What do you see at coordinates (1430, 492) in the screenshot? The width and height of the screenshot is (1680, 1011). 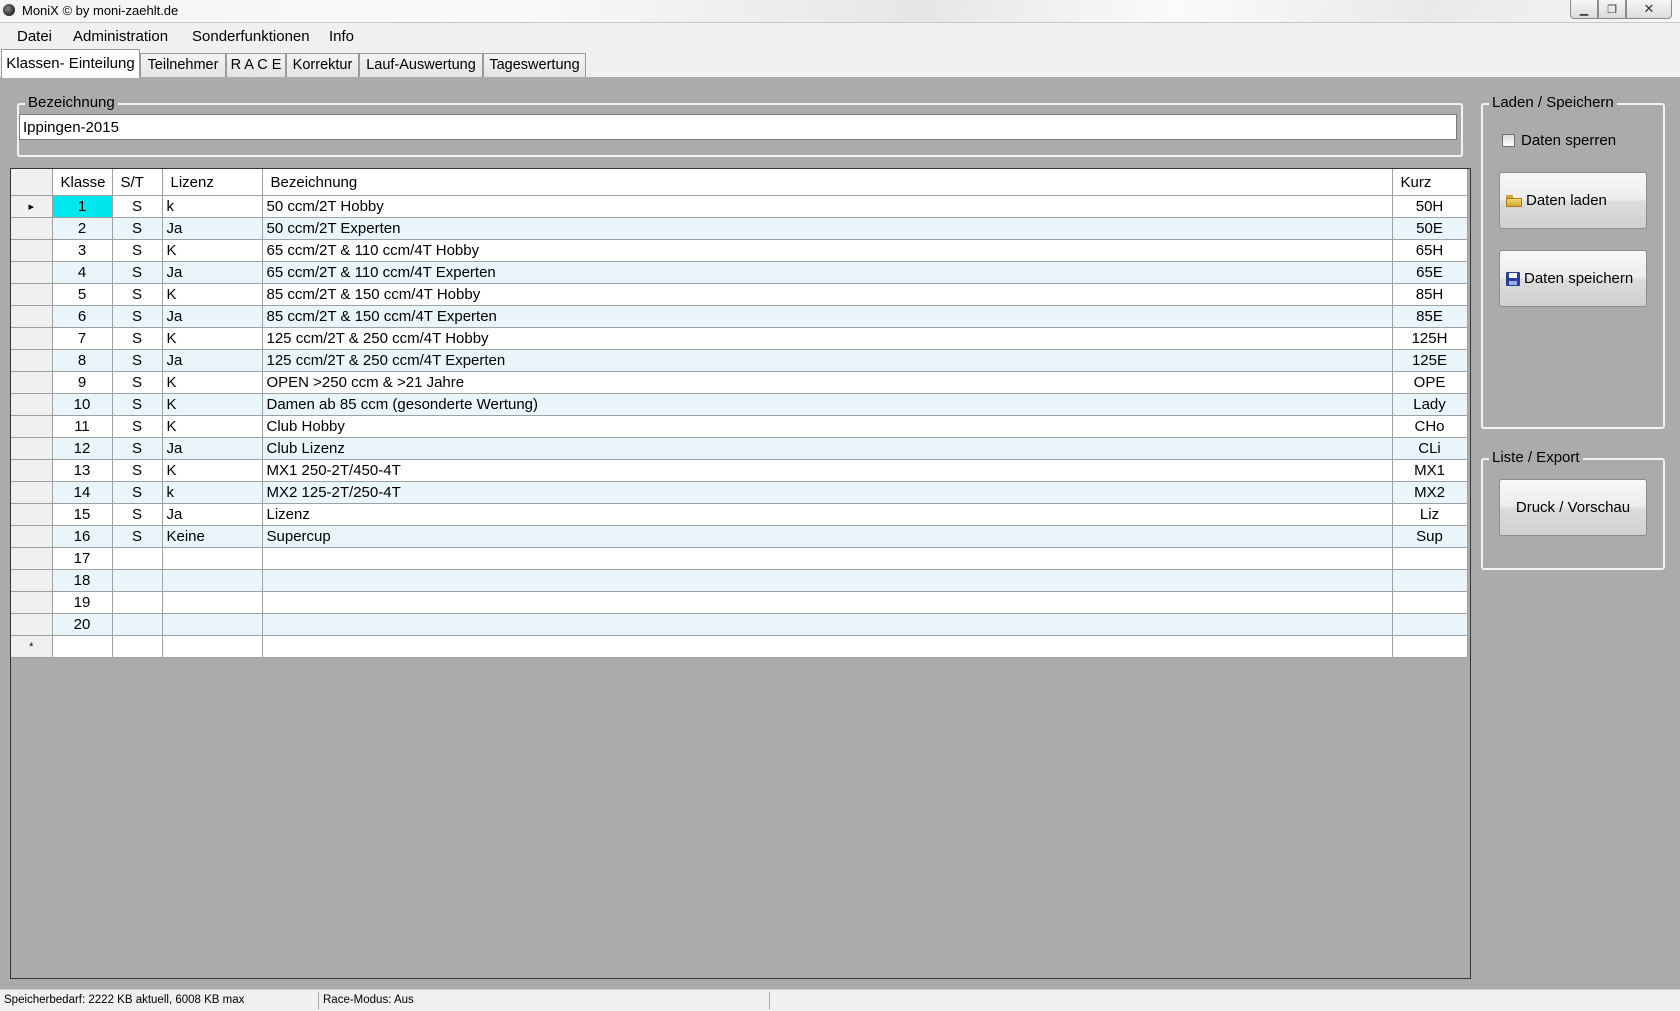 I see `cell-kurz: MX2` at bounding box center [1430, 492].